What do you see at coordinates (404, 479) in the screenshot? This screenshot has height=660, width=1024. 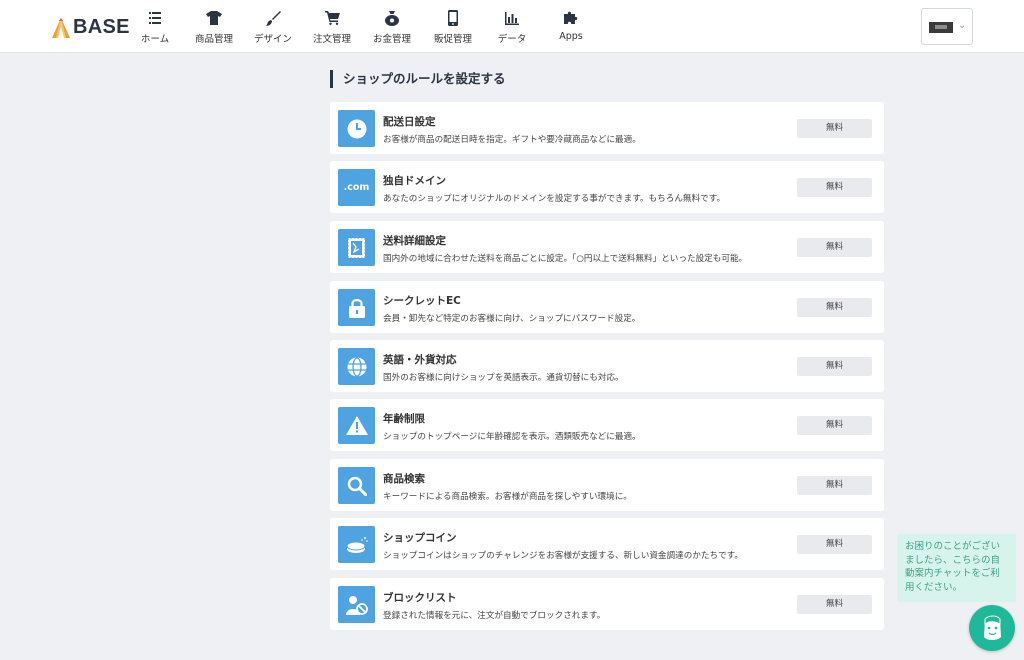 I see `app-title: 商品検索` at bounding box center [404, 479].